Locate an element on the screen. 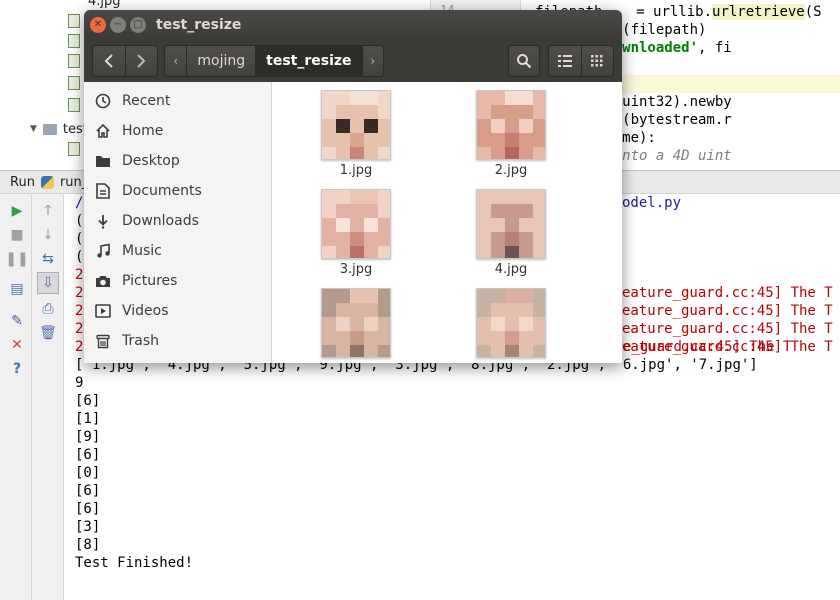 The width and height of the screenshot is (840, 600). grid-view-button is located at coordinates (597, 61).